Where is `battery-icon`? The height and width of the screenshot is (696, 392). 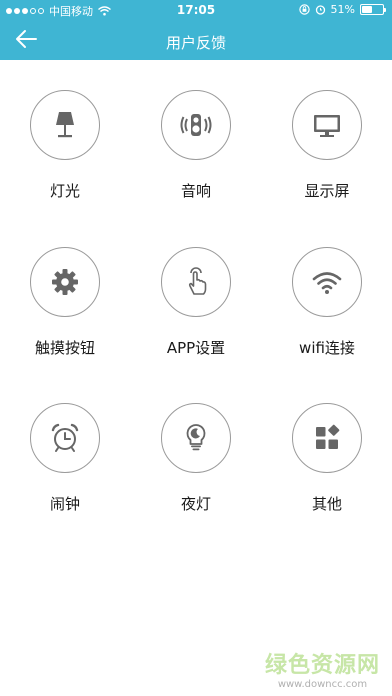 battery-icon is located at coordinates (373, 9).